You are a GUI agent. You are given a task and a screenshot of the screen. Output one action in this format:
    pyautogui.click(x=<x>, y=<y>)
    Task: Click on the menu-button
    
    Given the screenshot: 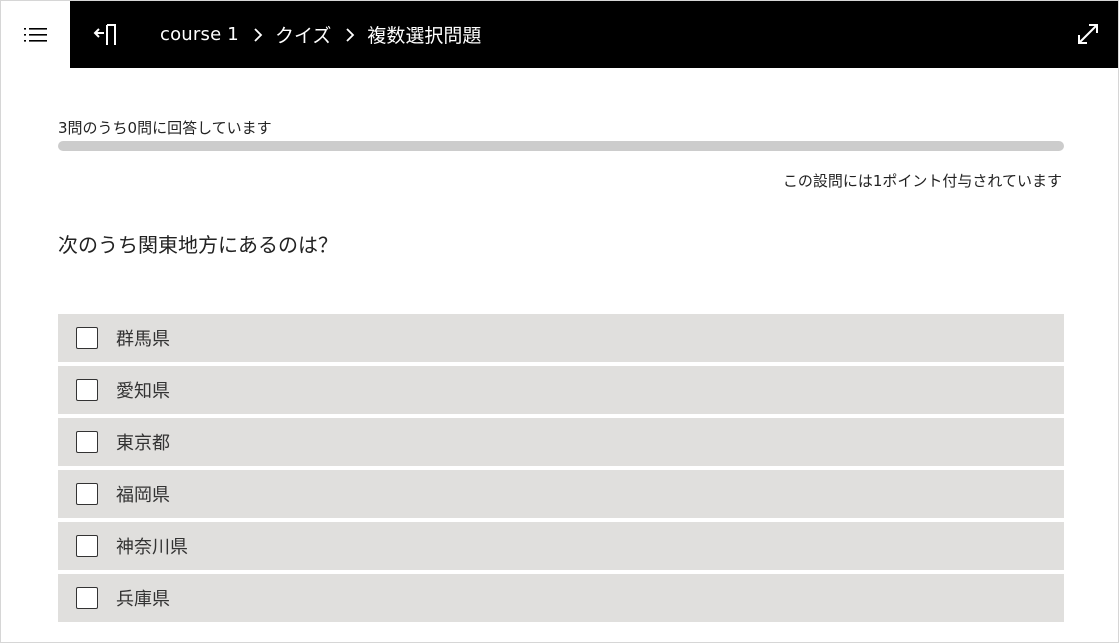 What is the action you would take?
    pyautogui.click(x=35, y=34)
    